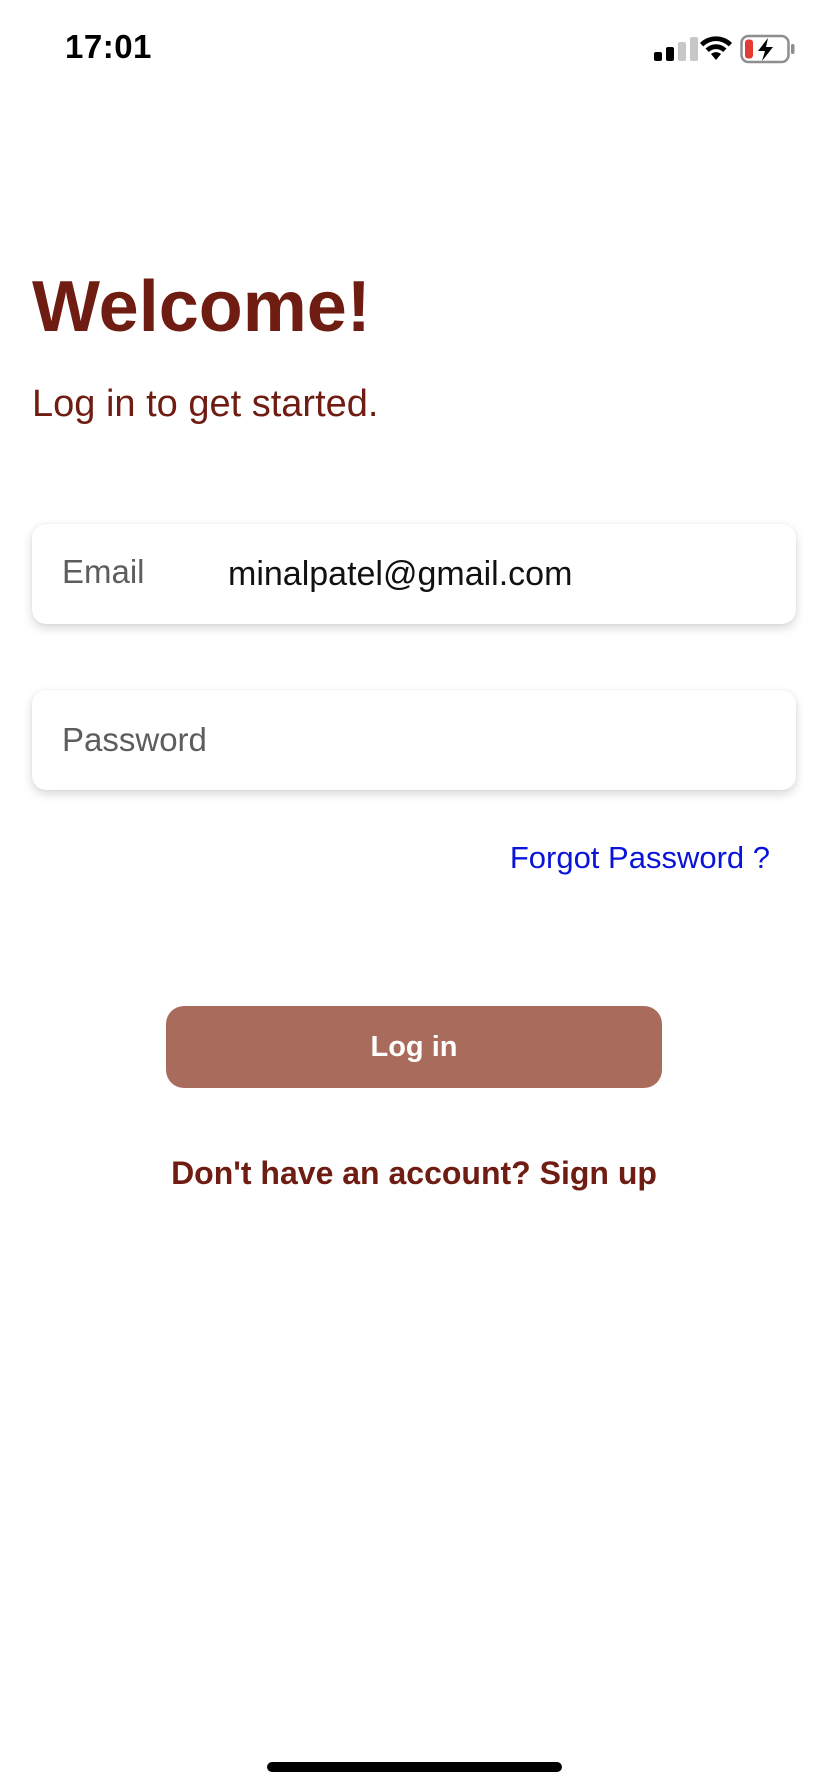 This screenshot has width=828, height=1792. I want to click on email-input, so click(498, 574).